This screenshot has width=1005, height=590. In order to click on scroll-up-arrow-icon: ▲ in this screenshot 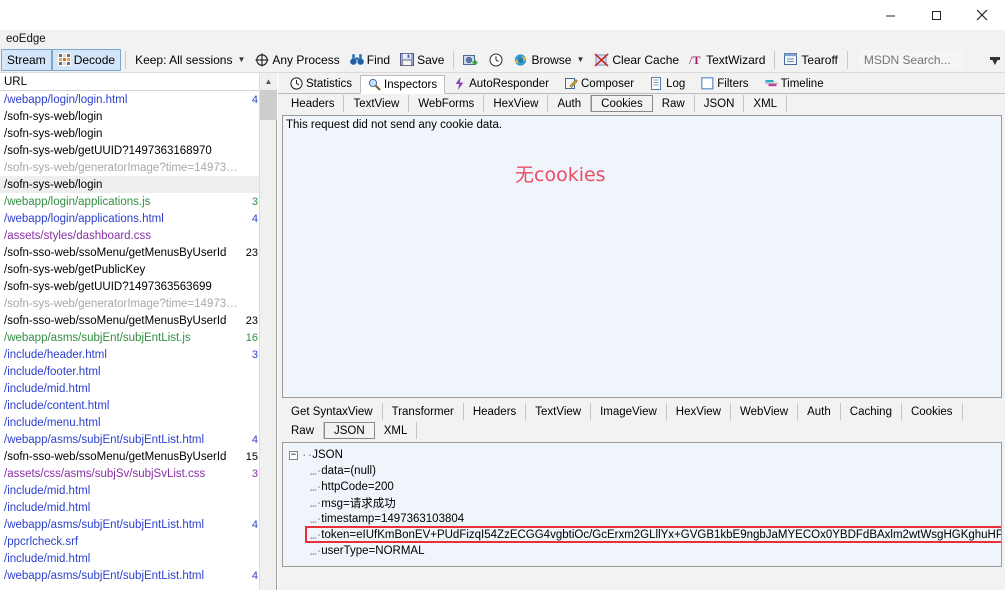, I will do `click(268, 81)`.